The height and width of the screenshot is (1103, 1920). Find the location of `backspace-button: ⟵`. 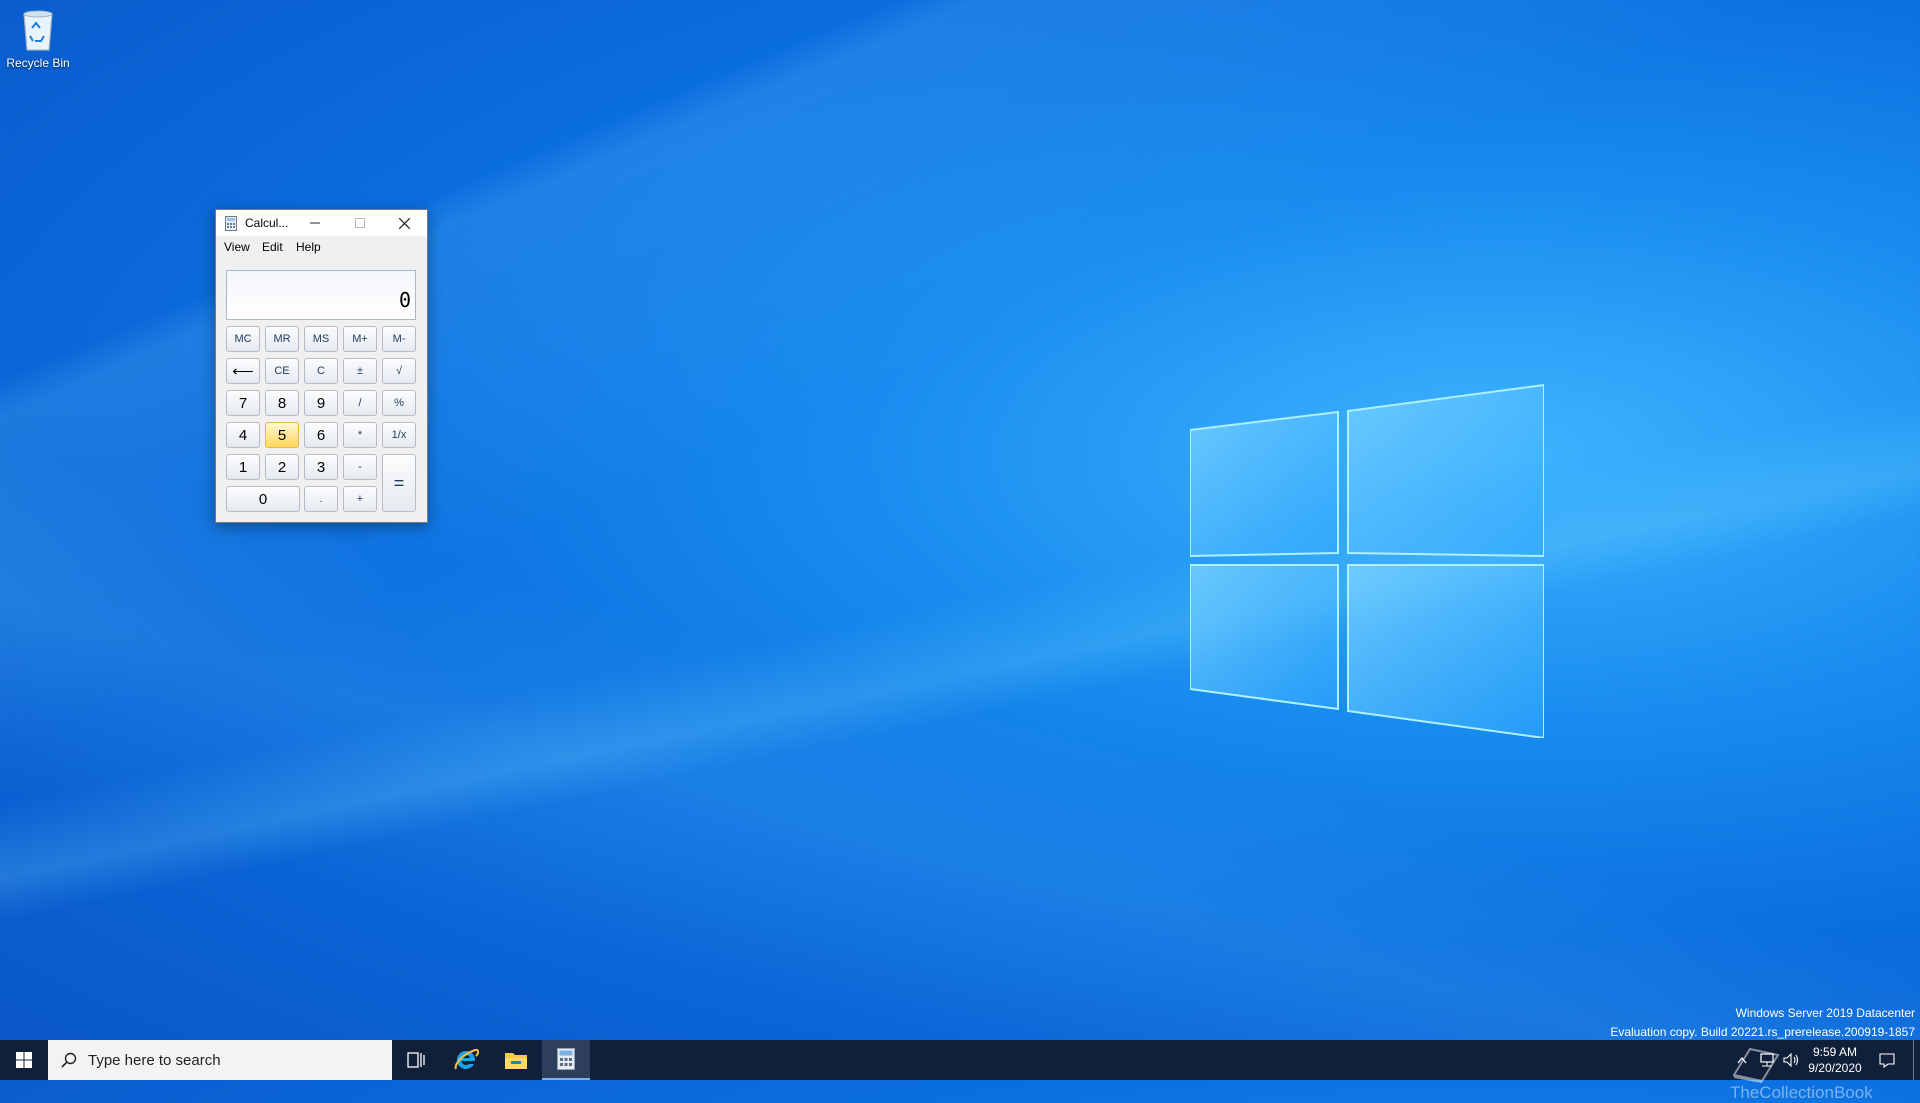

backspace-button: ⟵ is located at coordinates (243, 371).